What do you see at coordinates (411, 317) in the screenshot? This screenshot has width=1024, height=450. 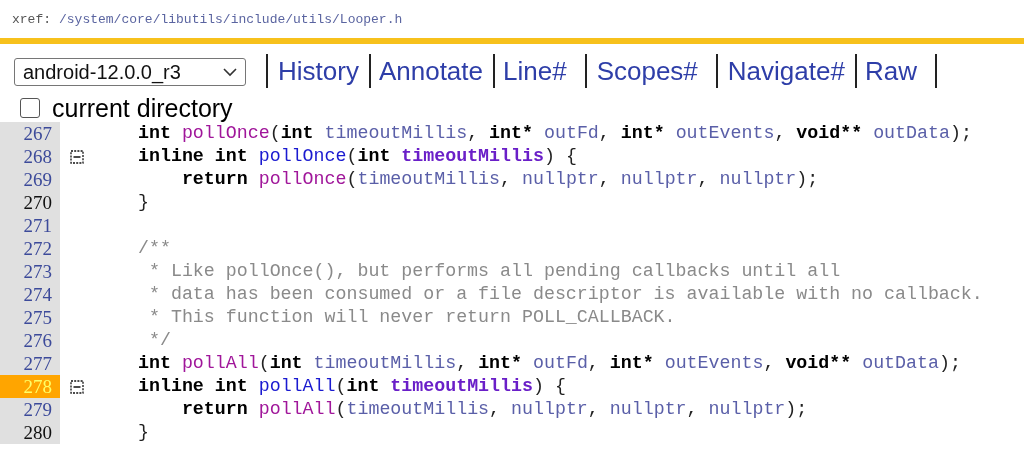 I see `code-line: * This function will never return POLL_CALLBACK.` at bounding box center [411, 317].